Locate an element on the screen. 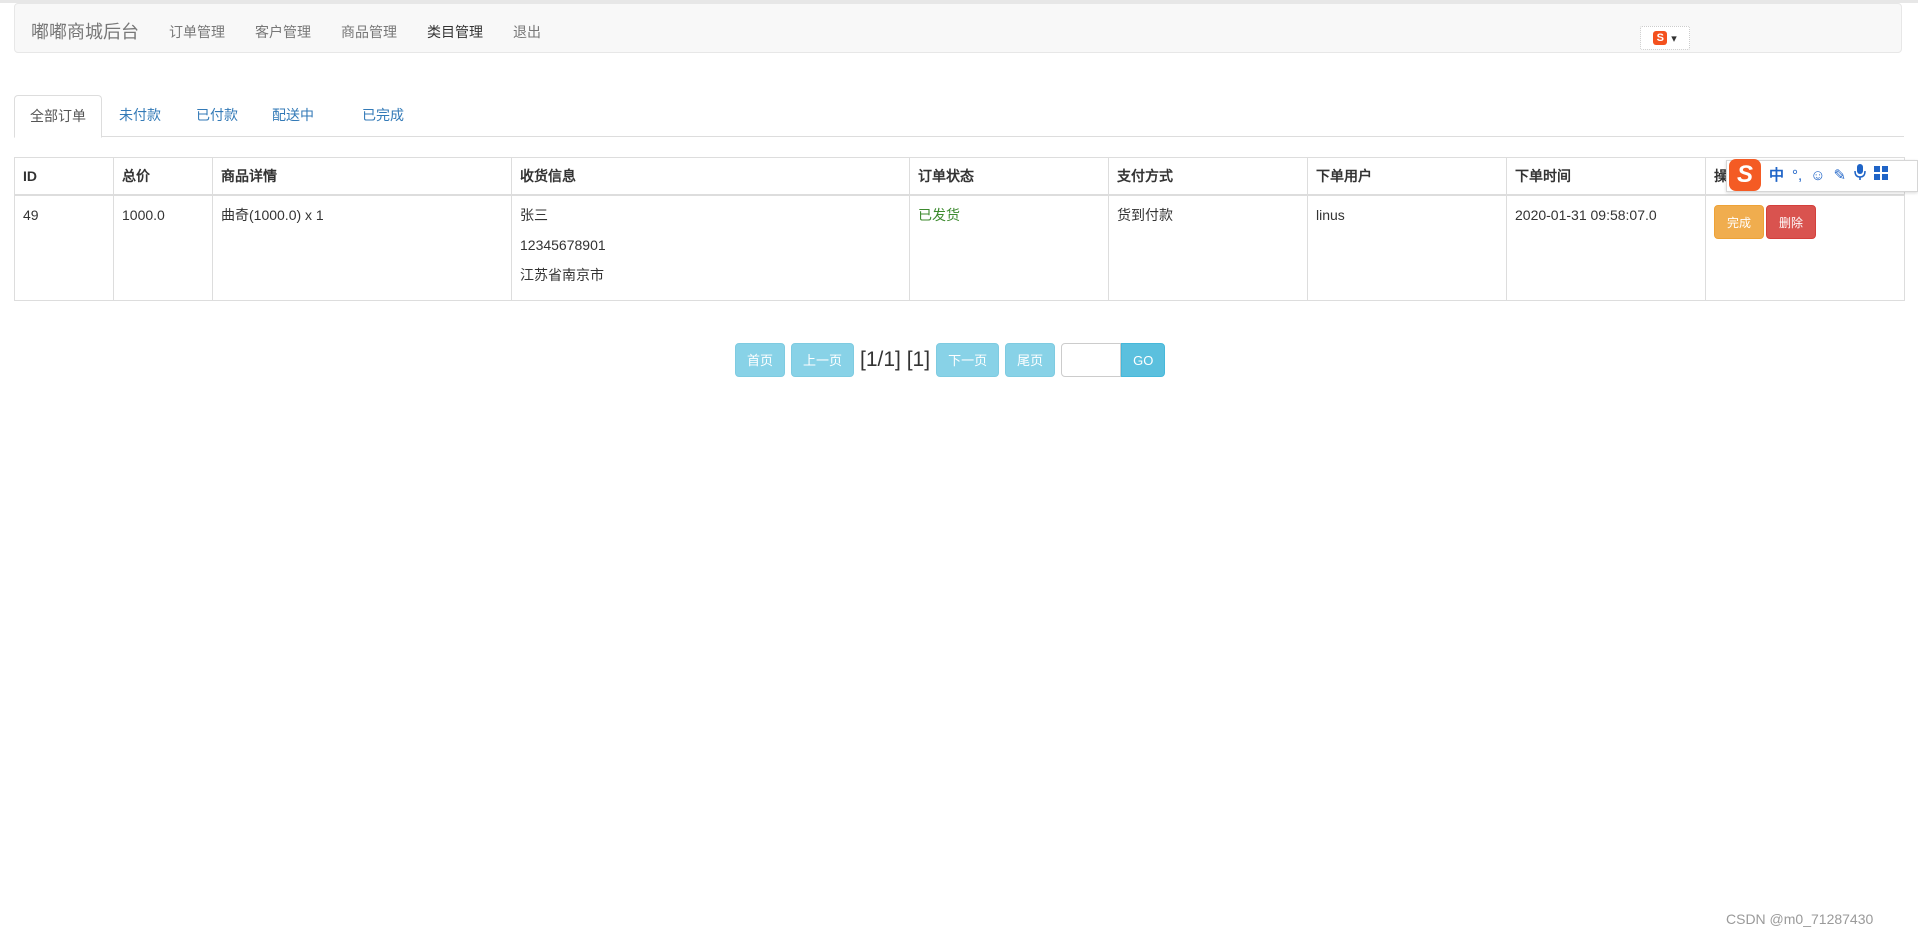 The image size is (1918, 938). tab-paid: 已付款 is located at coordinates (217, 116).